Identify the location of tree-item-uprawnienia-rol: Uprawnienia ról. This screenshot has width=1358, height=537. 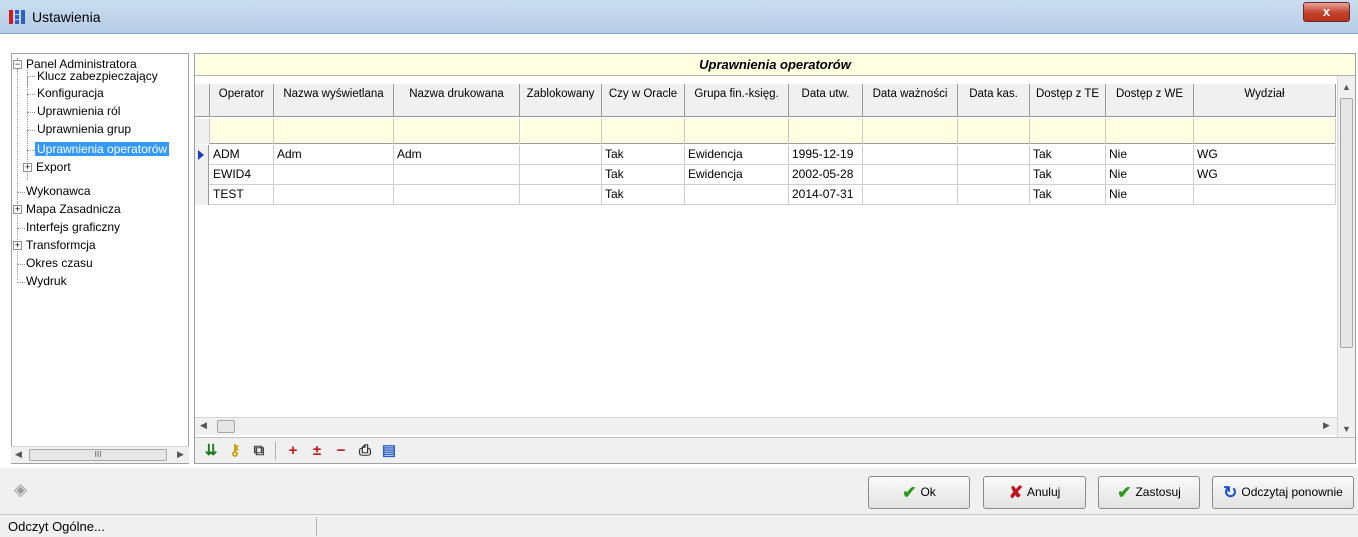
(78, 111).